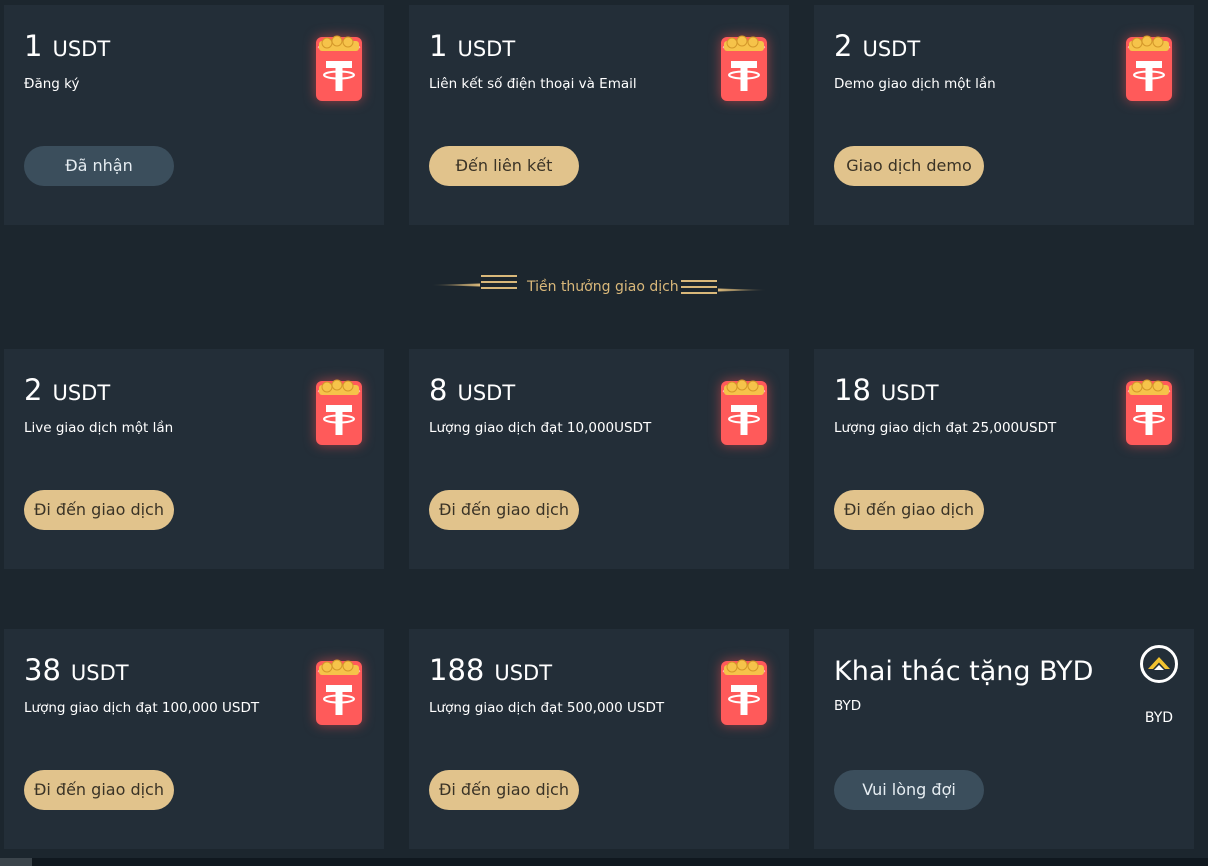 The width and height of the screenshot is (1208, 866). What do you see at coordinates (142, 708) in the screenshot?
I see `reward-description: Lượng giao dịch đạt 100,000 USDT` at bounding box center [142, 708].